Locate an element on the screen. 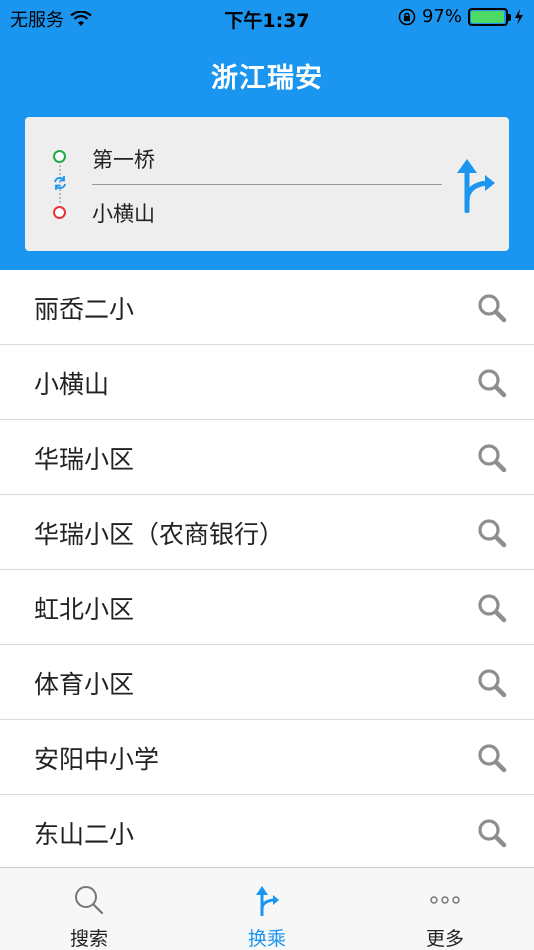  tab-transfer: 换乘 is located at coordinates (267, 909).